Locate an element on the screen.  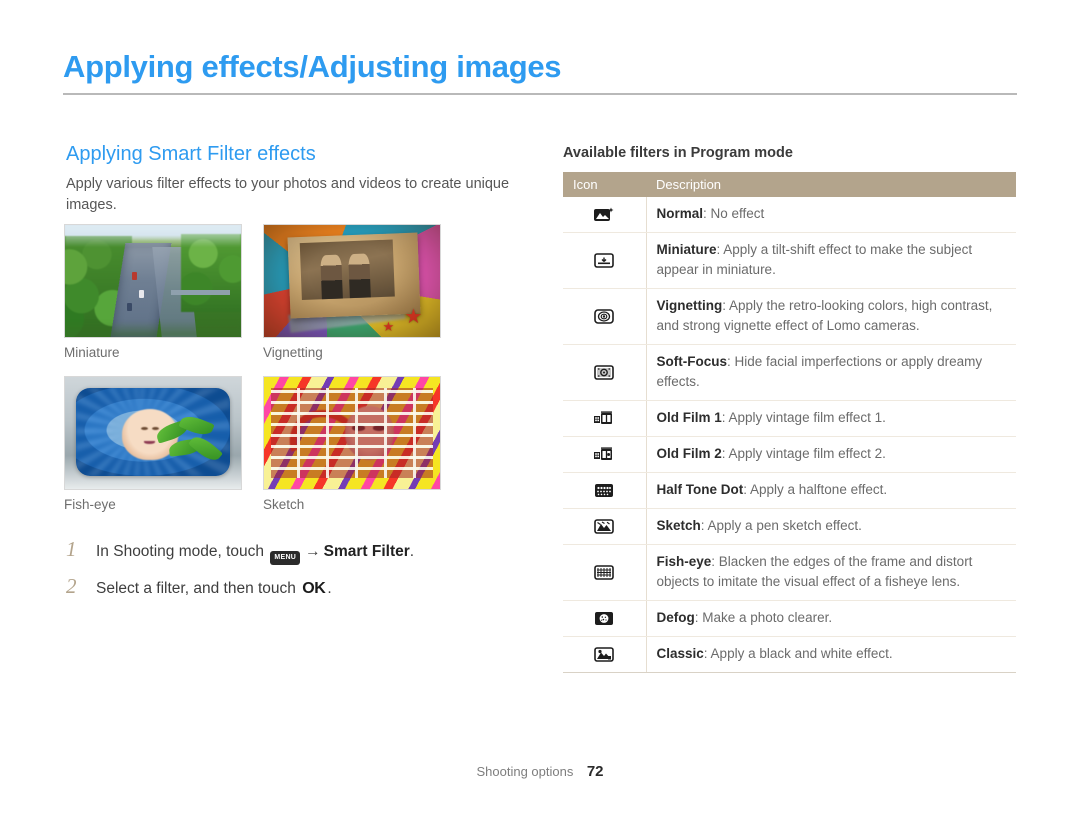
filter-description: : Apply a halftone effect. is located at coordinates (815, 489).